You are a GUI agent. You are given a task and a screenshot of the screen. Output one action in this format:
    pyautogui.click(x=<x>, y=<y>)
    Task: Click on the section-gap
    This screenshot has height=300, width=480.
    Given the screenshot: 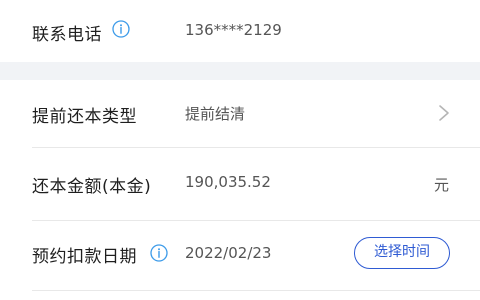 What is the action you would take?
    pyautogui.click(x=240, y=71)
    